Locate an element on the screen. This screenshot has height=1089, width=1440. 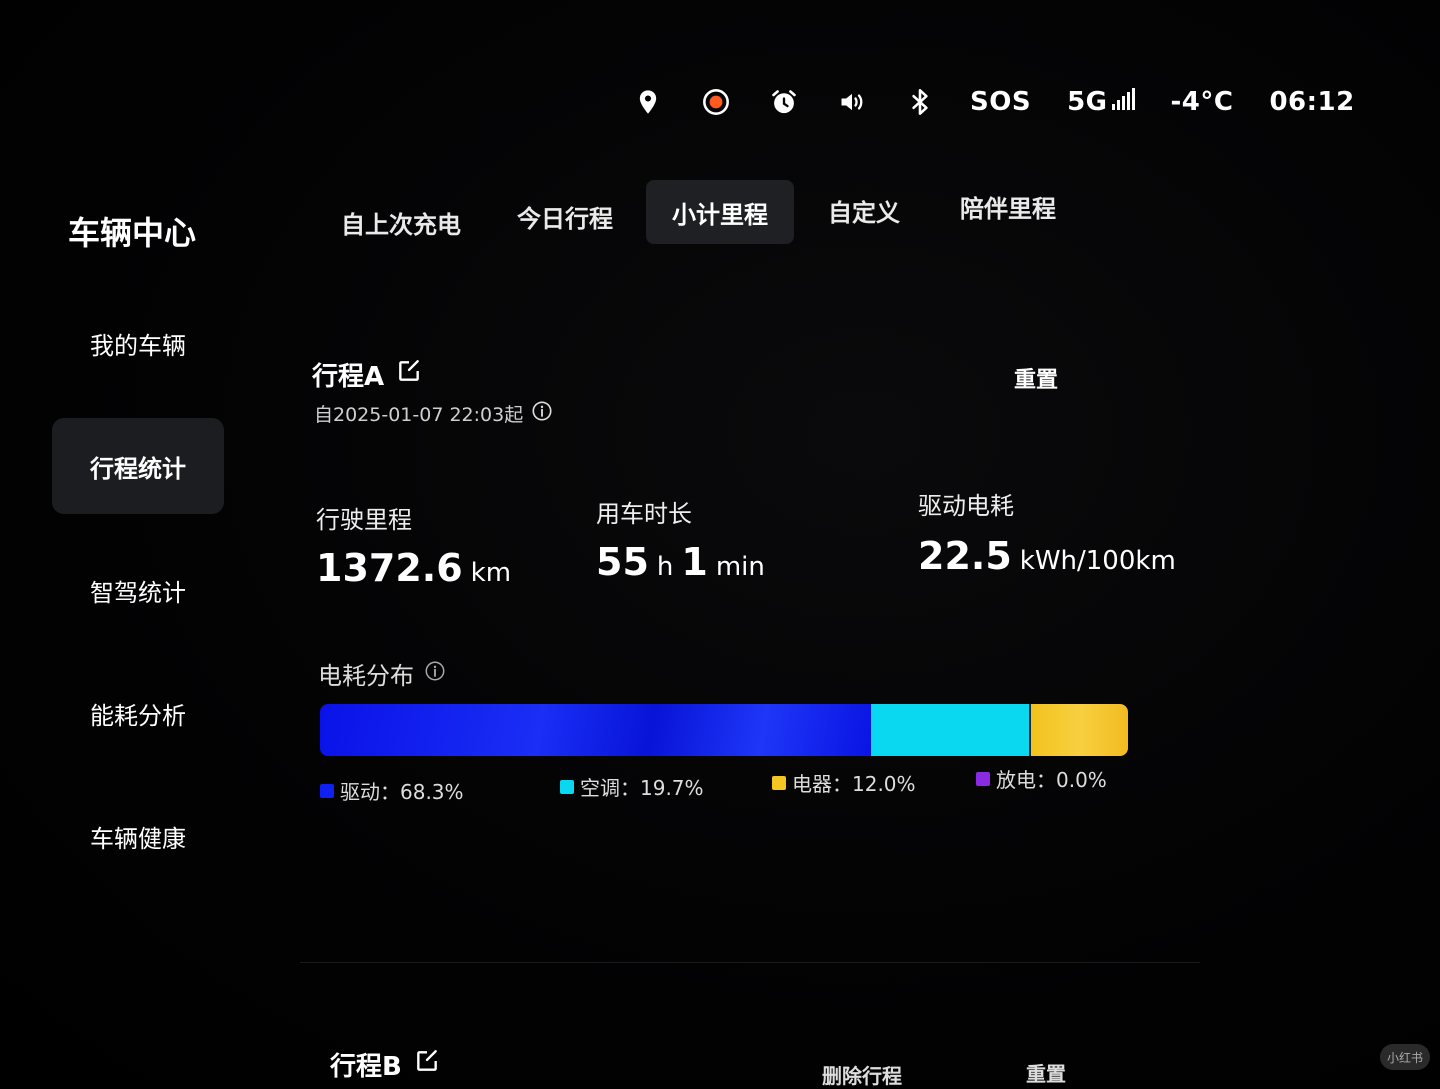
record-icon is located at coordinates (716, 102).